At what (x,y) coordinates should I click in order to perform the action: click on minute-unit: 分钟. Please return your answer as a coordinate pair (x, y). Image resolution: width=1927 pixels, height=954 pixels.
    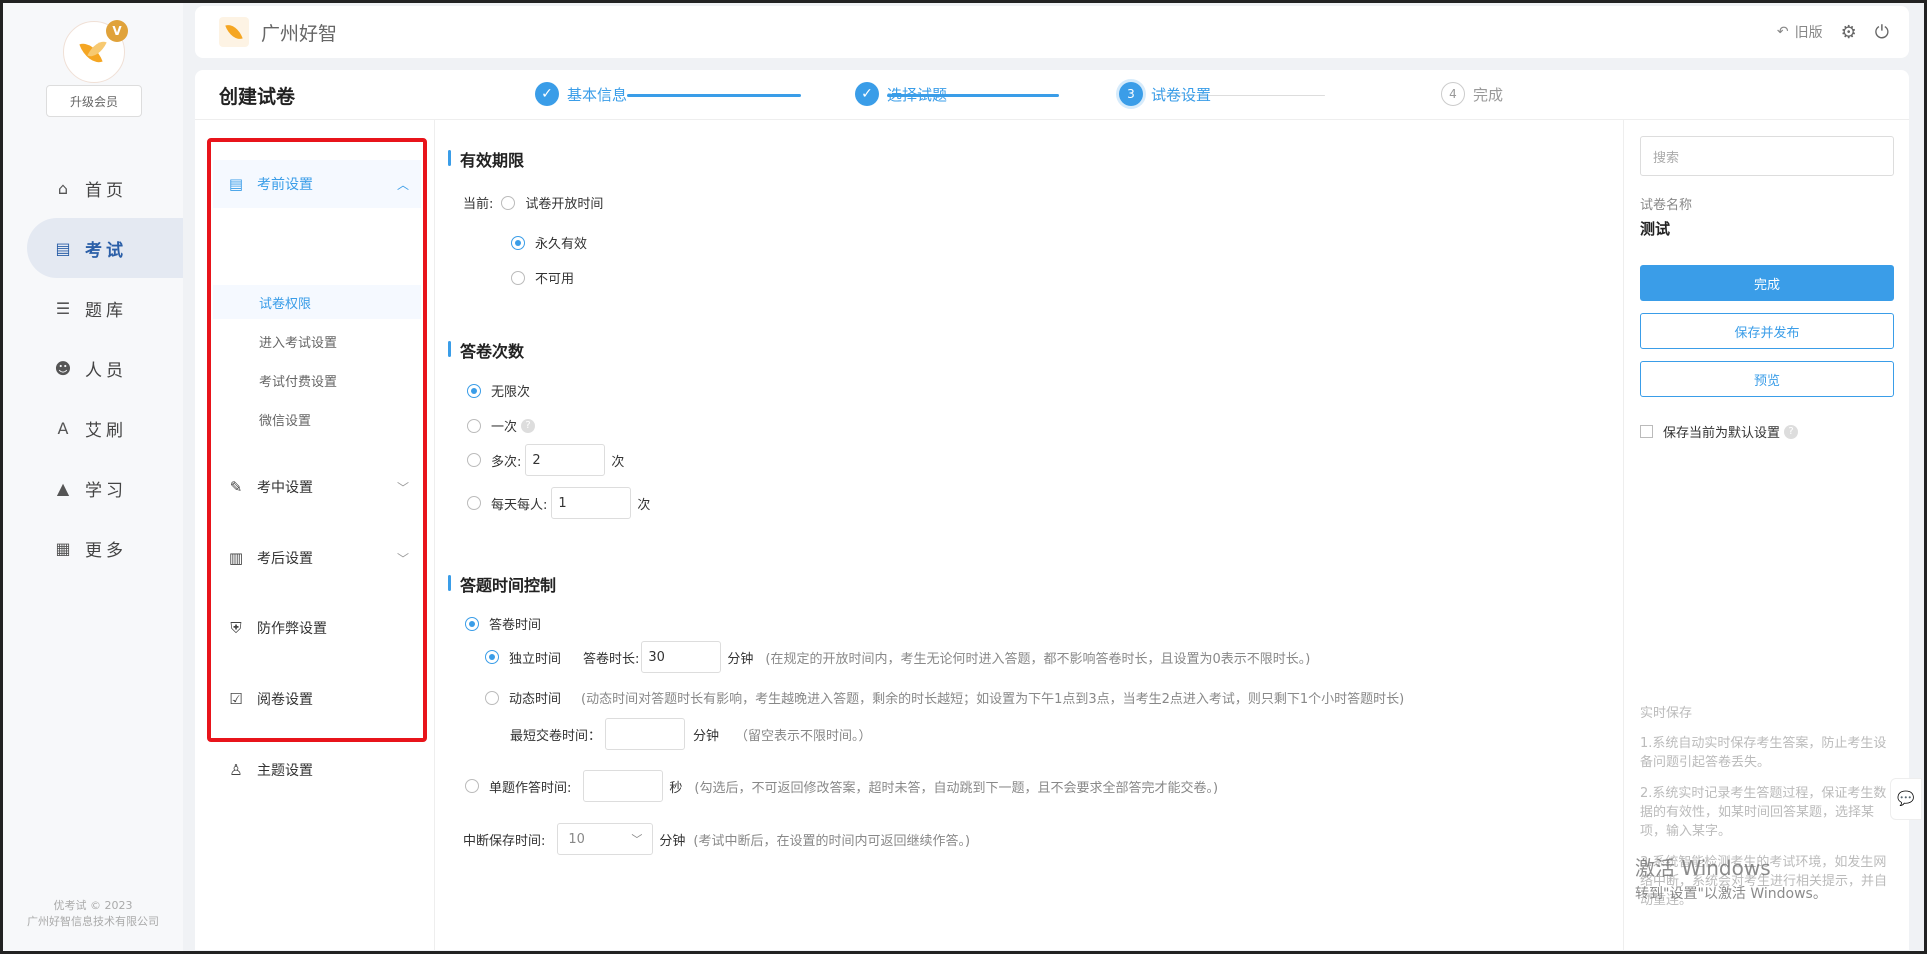
    Looking at the image, I should click on (672, 841).